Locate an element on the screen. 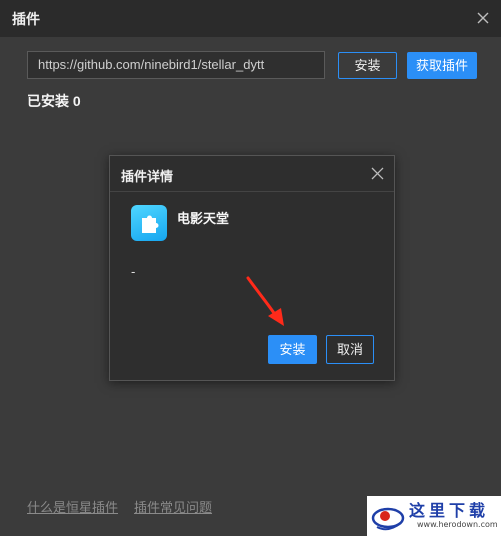 The width and height of the screenshot is (501, 536). watermark: 这里下载 www.herodown.com is located at coordinates (434, 516).